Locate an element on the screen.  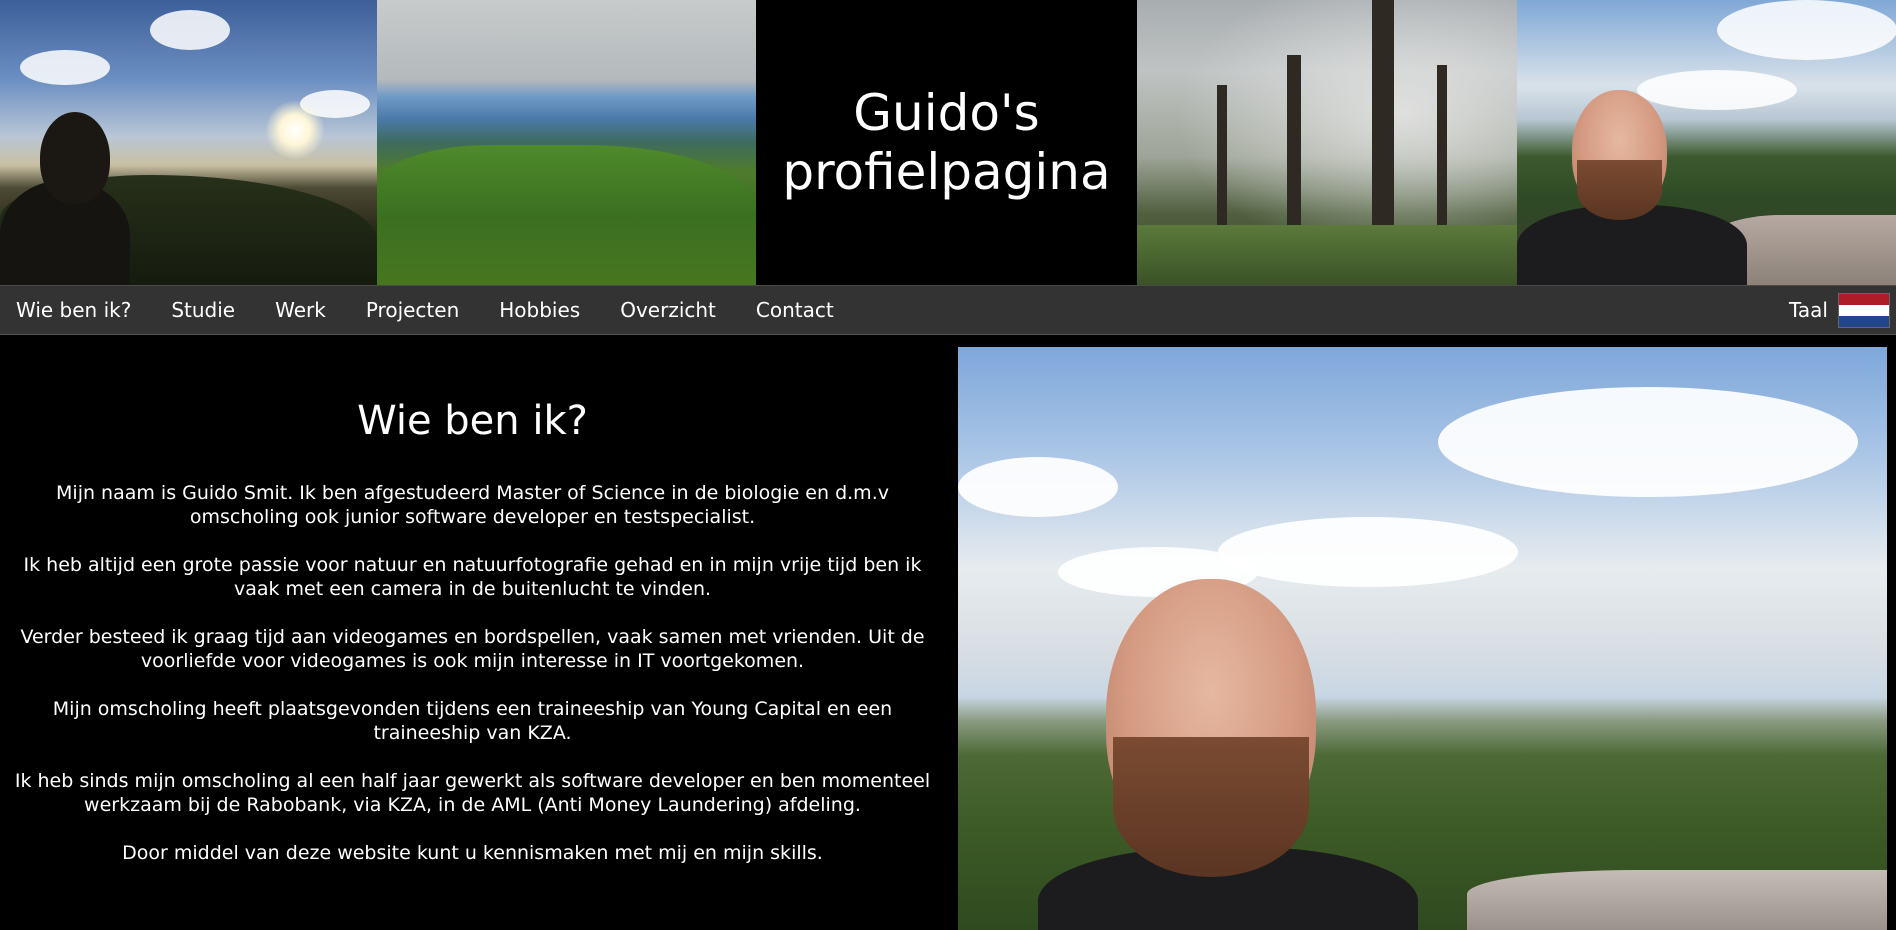
language-label: Taal is located at coordinates (1808, 310).